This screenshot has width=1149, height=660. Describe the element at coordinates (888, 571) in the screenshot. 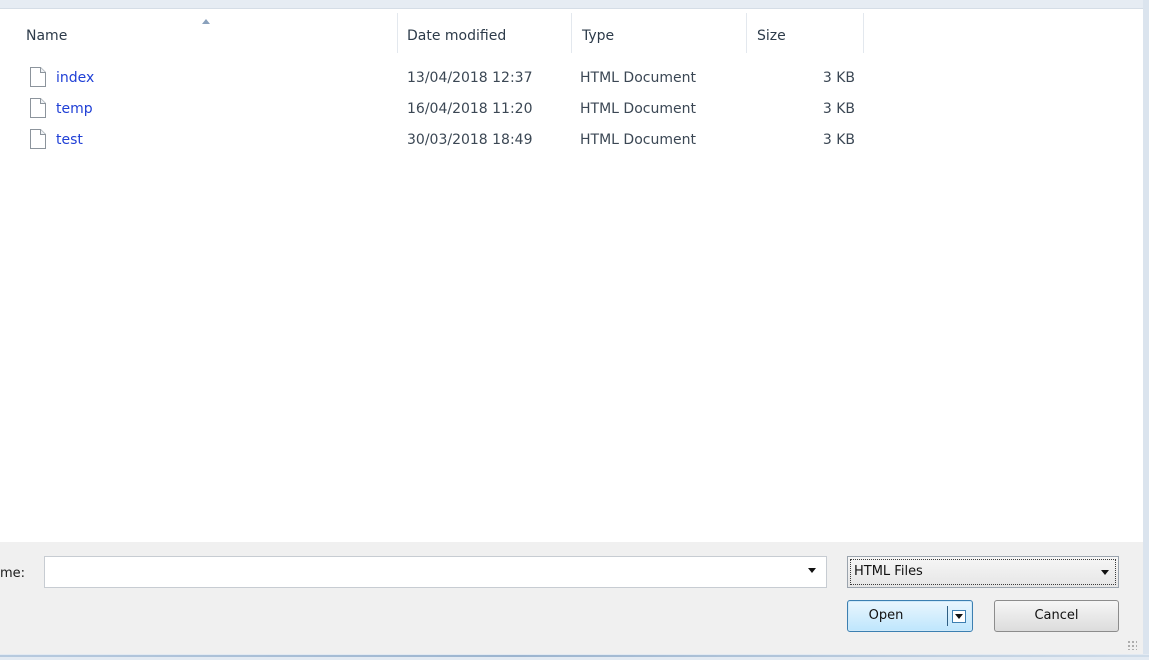

I see `file-type-filter-value: HTML Files` at that location.